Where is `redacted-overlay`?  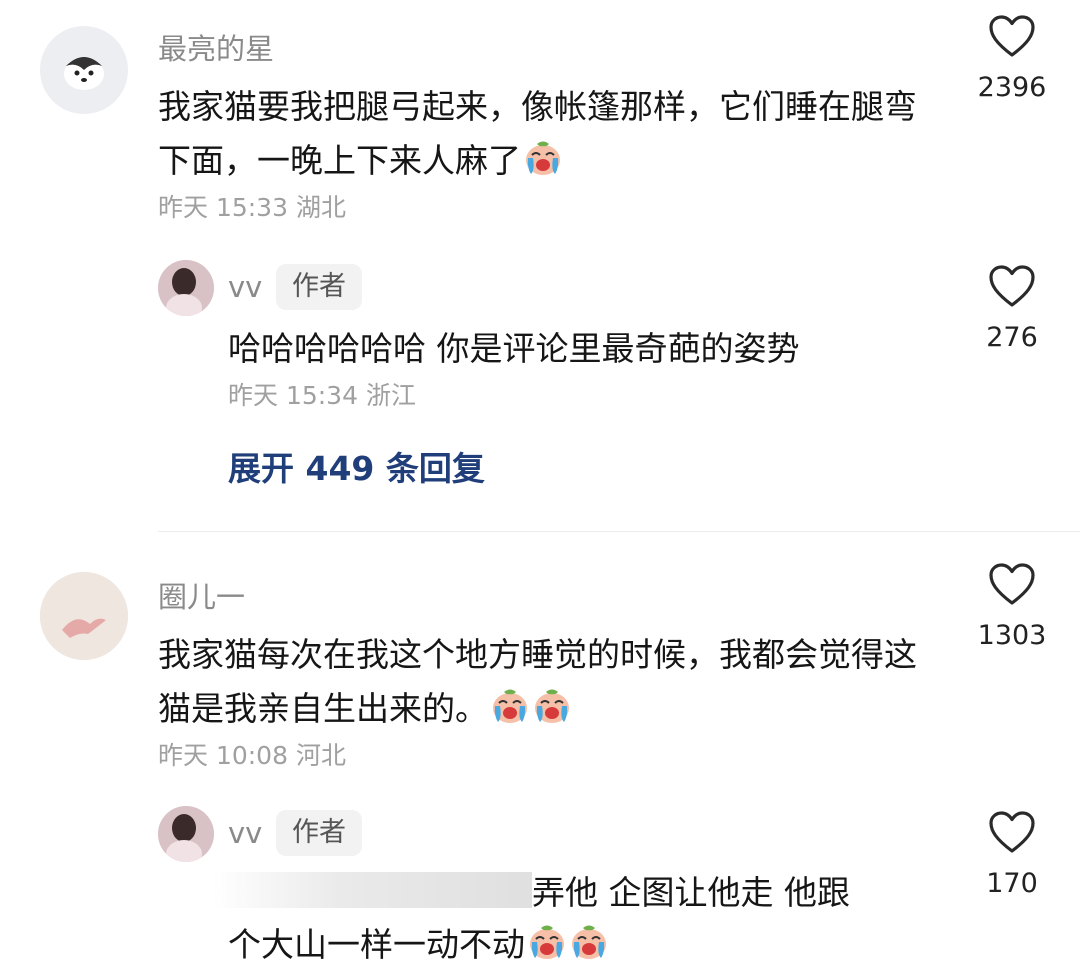
redacted-overlay is located at coordinates (372, 890).